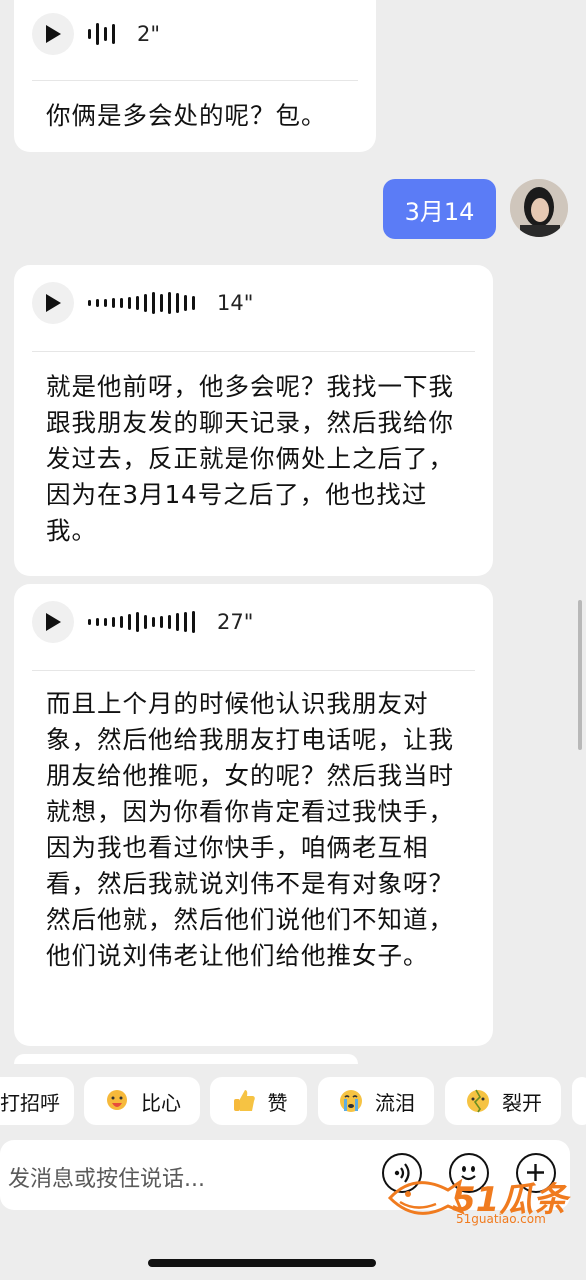 The width and height of the screenshot is (586, 1280). I want to click on voice-transcript-text: 你俩是多会处的呢？包。, so click(186, 115).